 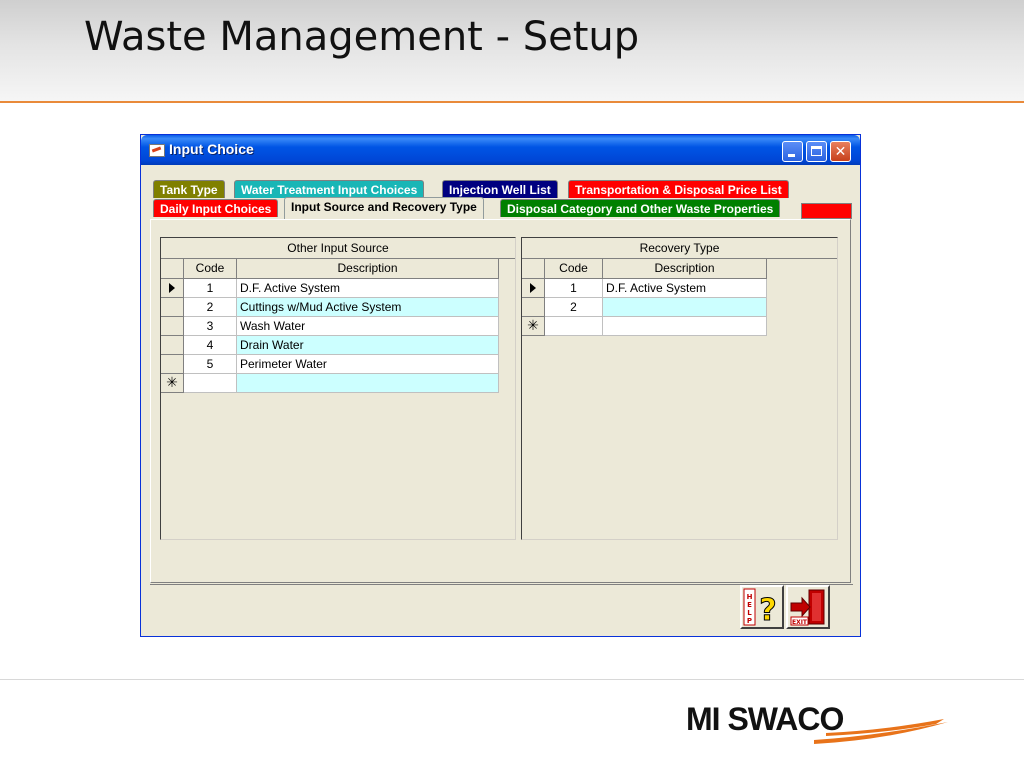 I want to click on svg-text: P, so click(x=749, y=621).